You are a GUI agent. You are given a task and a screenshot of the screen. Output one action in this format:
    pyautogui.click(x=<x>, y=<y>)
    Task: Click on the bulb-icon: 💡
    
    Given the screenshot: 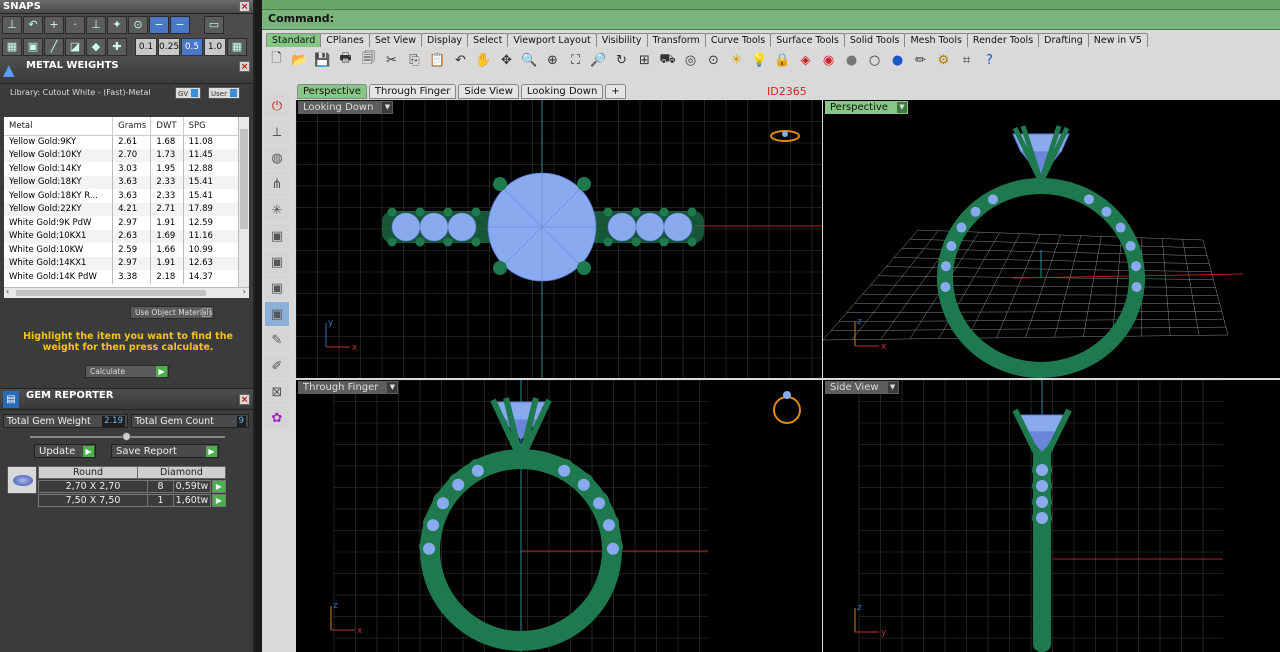 What is the action you would take?
    pyautogui.click(x=759, y=60)
    